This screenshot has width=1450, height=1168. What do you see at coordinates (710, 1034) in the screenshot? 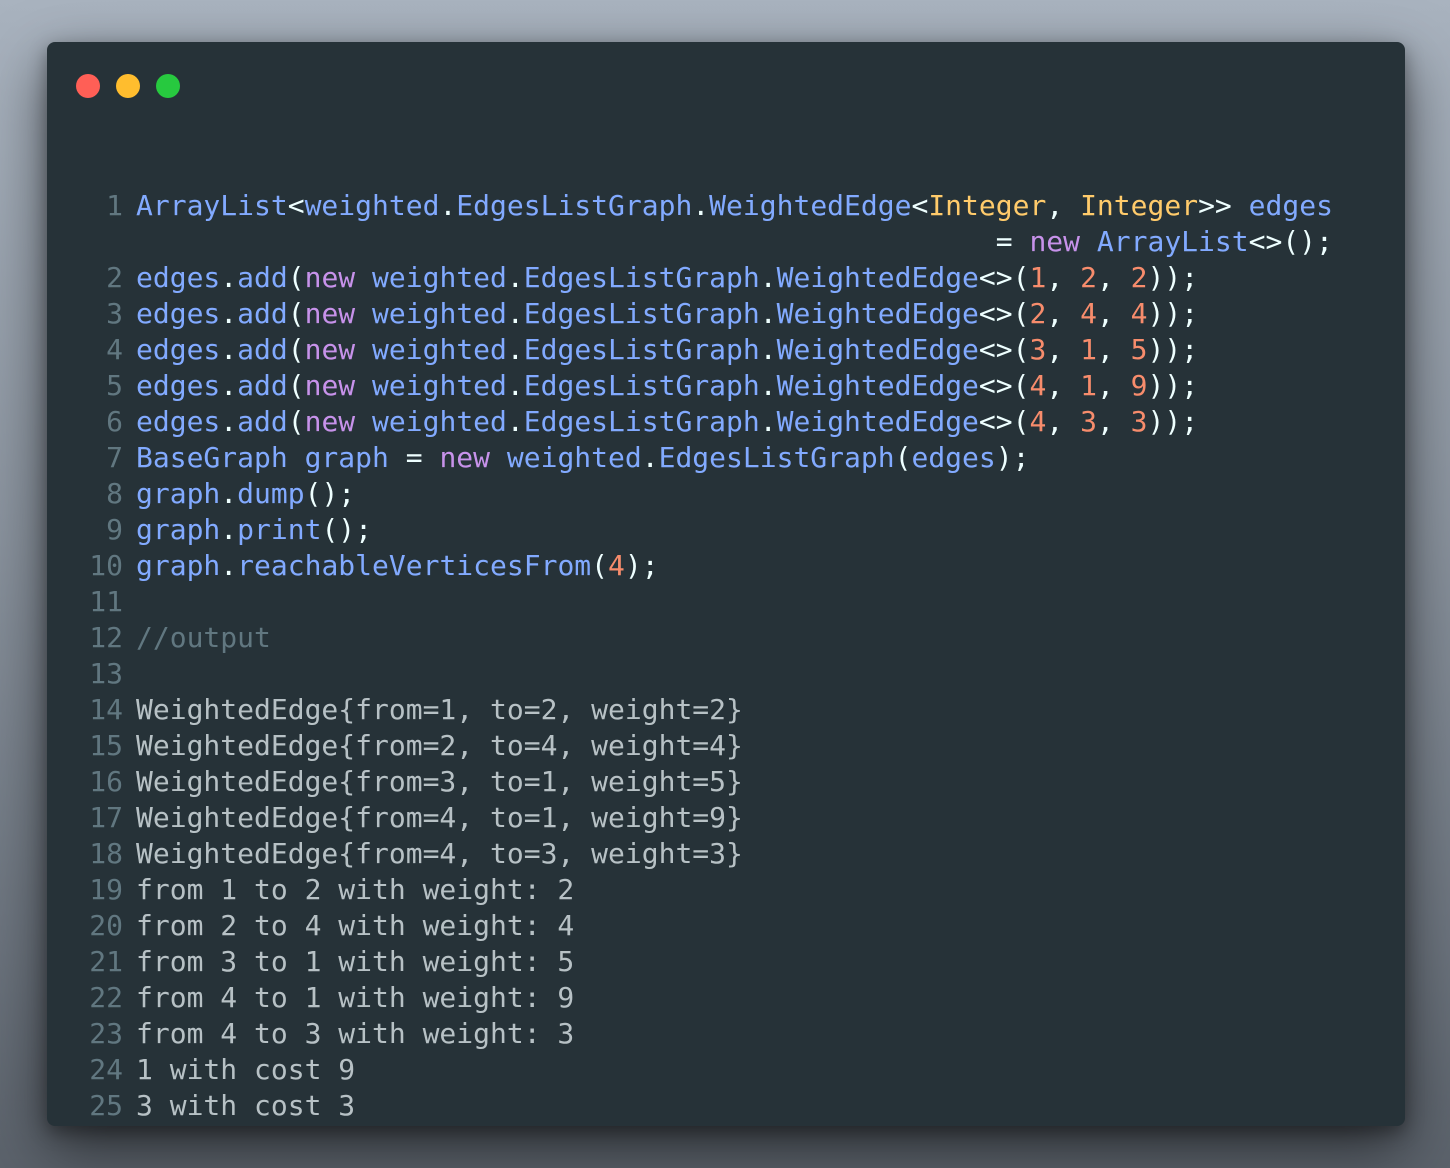
I see `code-line: 23 from 4 to 3 with weight: 3` at bounding box center [710, 1034].